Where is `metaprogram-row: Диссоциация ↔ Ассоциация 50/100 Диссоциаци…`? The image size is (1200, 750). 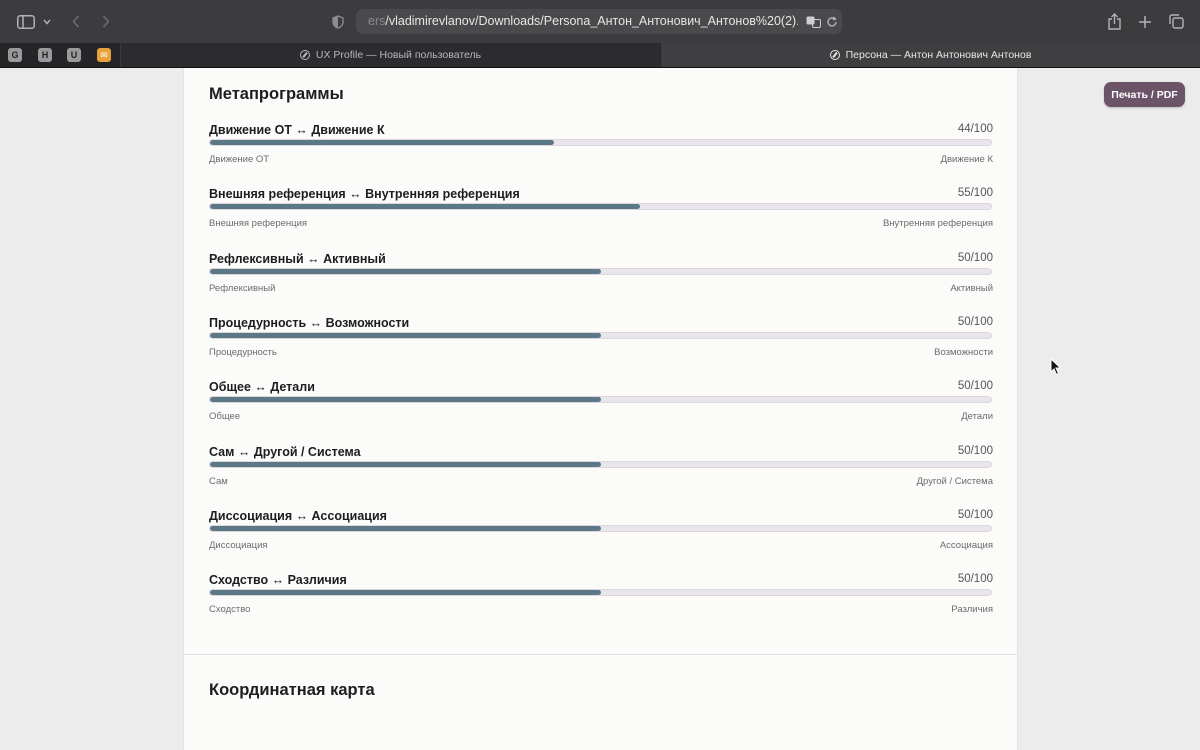
metaprogram-row: Диссоциация ↔ Ассоциация 50/100 Диссоциаци… is located at coordinates (601, 537).